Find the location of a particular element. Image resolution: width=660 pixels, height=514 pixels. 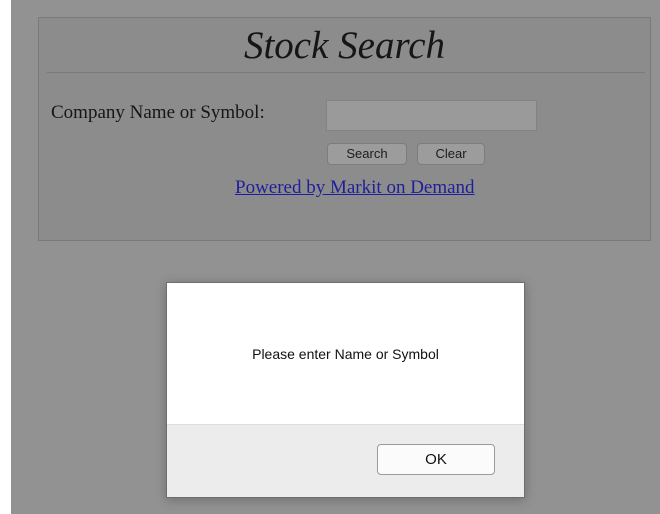

clear-button: Clear is located at coordinates (451, 154).